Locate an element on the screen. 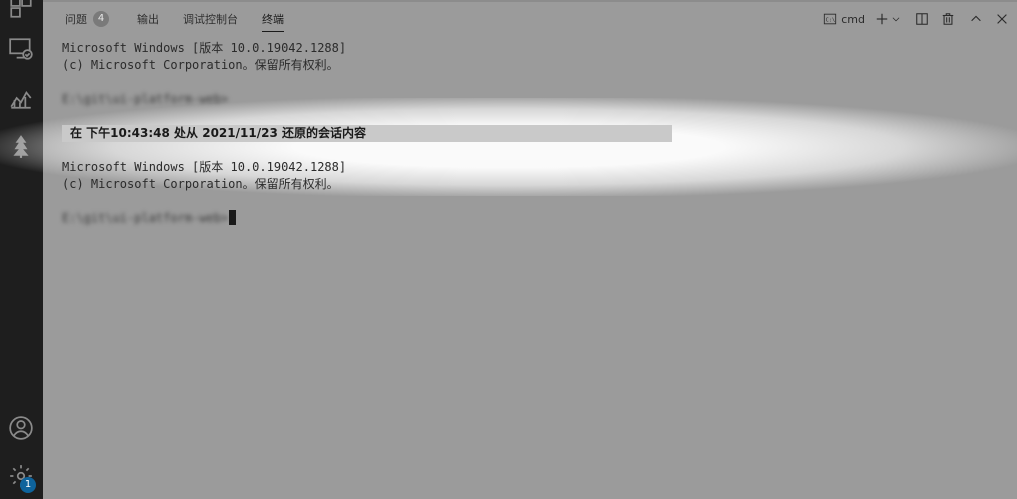  close-panel-button is located at coordinates (1002, 19).